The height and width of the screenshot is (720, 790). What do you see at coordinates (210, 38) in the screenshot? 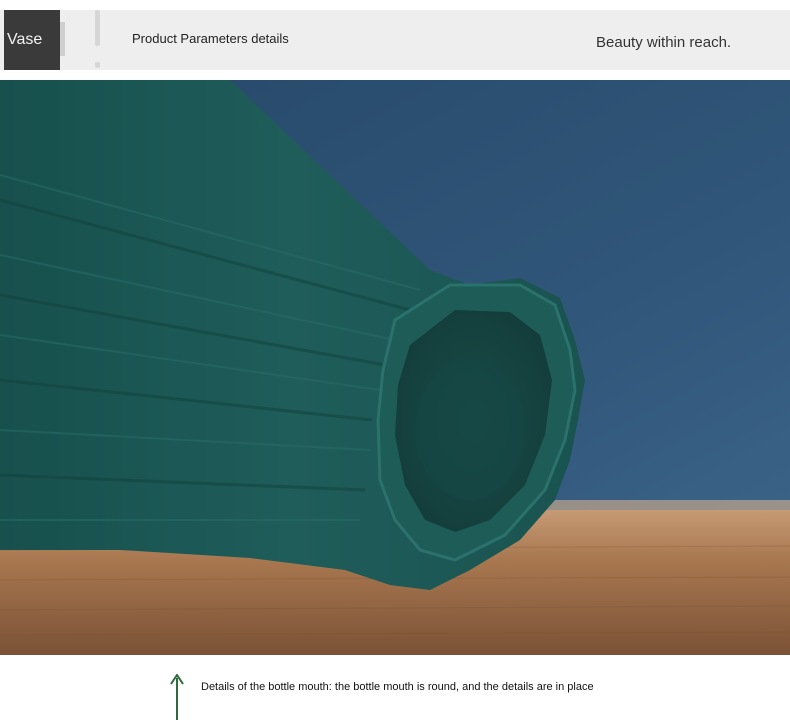
I see `section-title: Product Parameters details` at bounding box center [210, 38].